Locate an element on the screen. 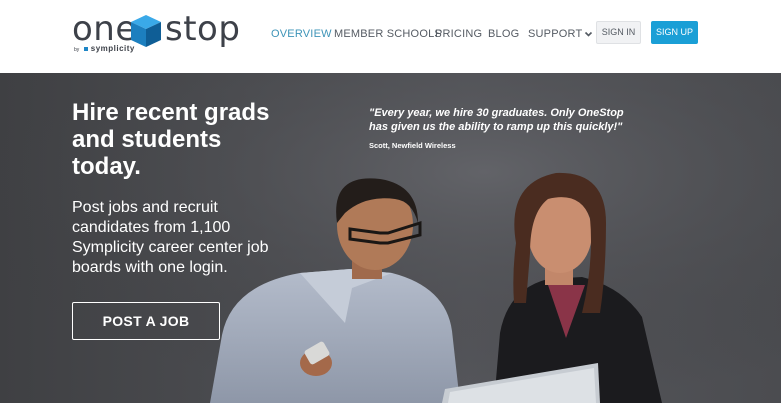 This screenshot has height=403, width=781. nav-support: SUPPORT is located at coordinates (560, 34).